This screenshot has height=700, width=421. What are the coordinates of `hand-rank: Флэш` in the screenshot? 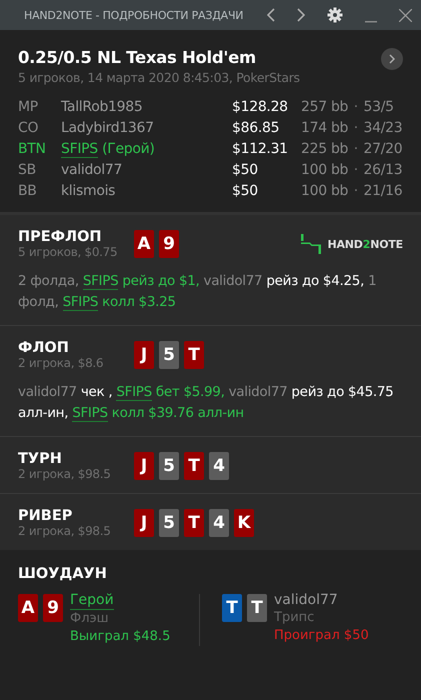 It's located at (90, 619).